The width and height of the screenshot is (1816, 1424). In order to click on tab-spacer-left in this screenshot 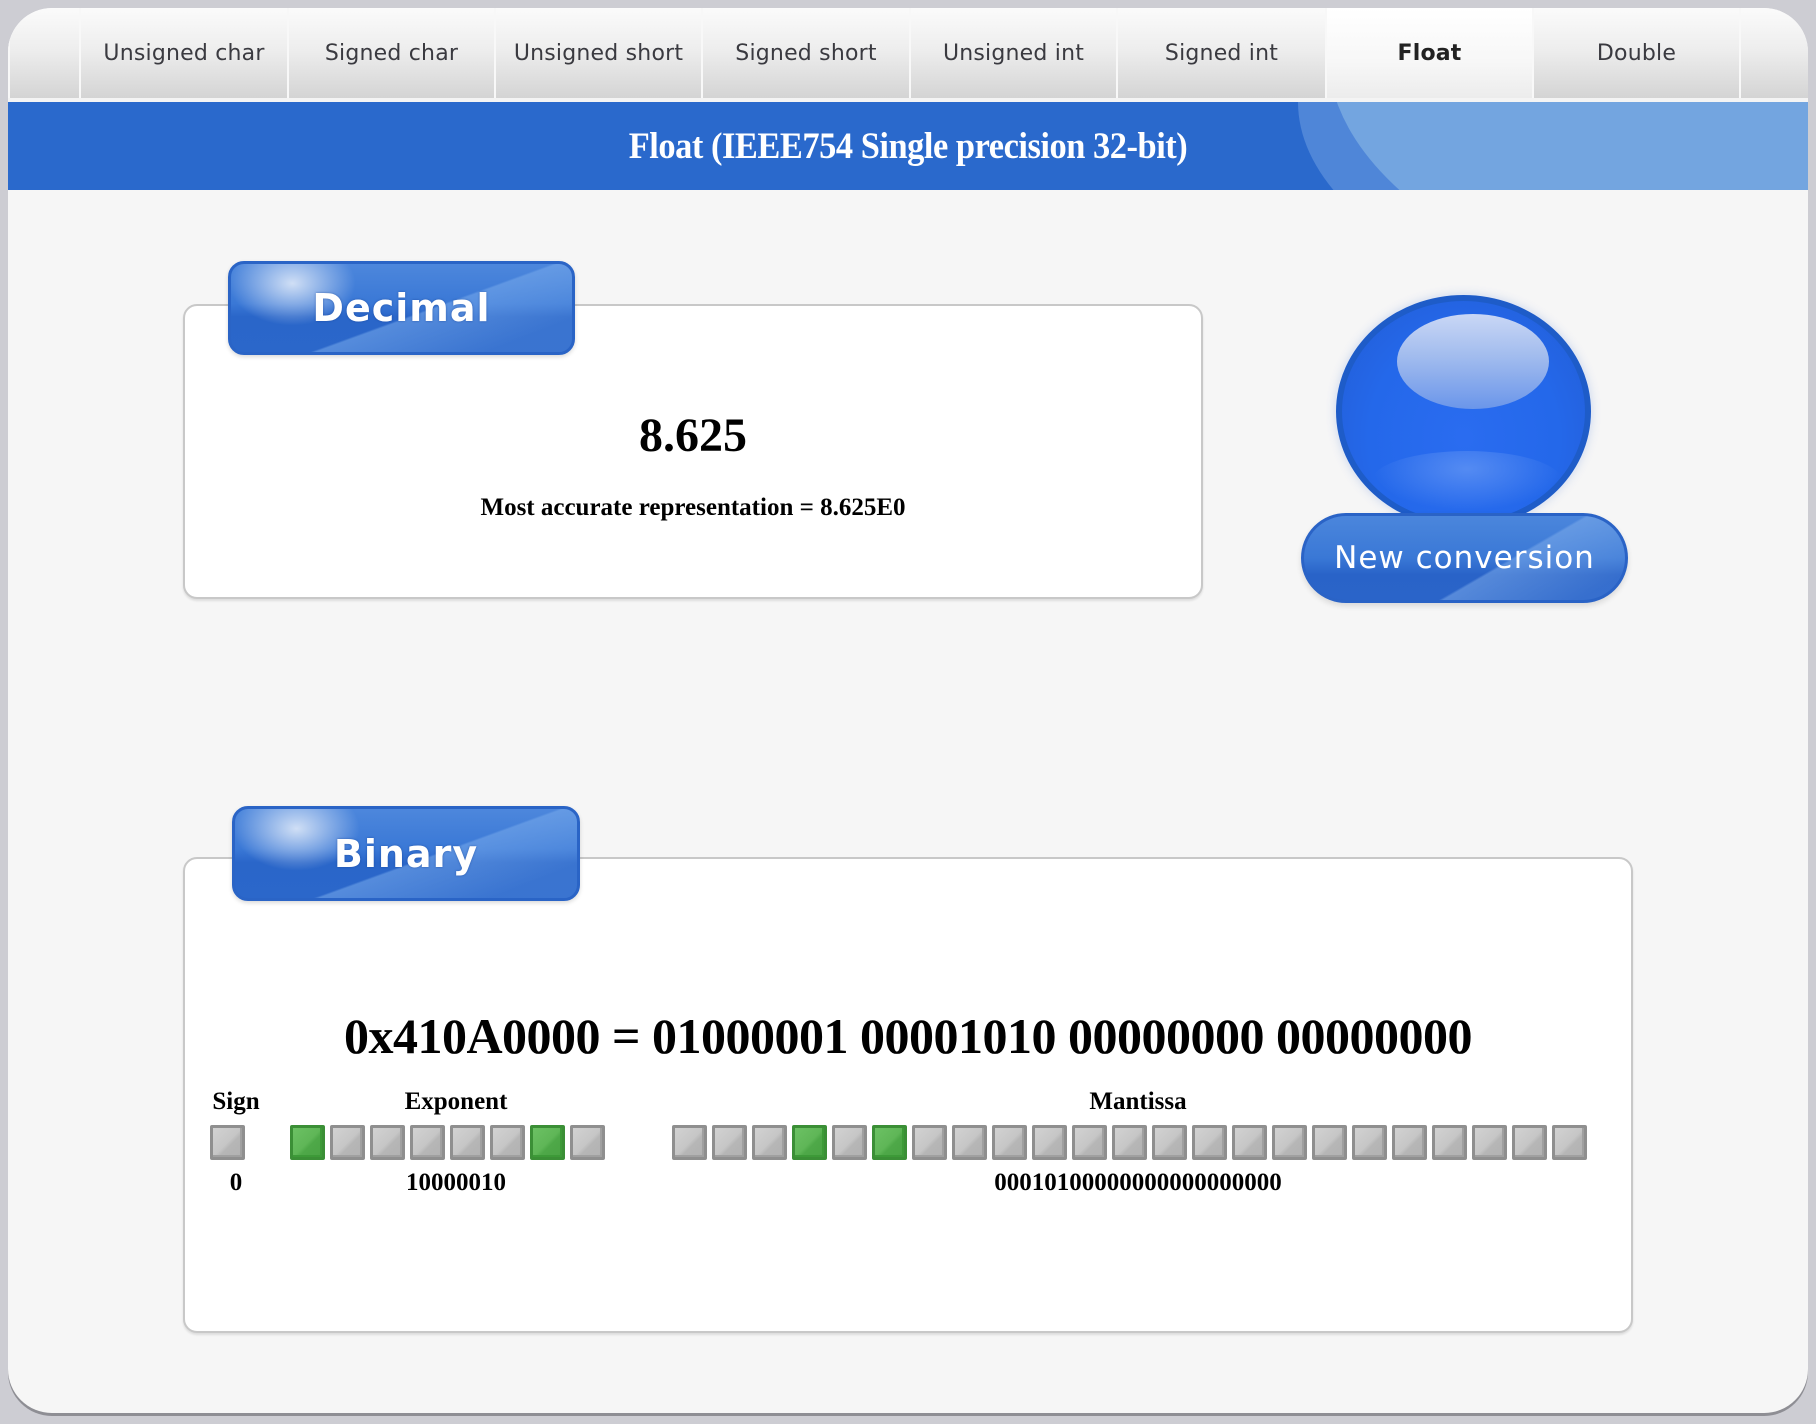, I will do `click(43, 53)`.